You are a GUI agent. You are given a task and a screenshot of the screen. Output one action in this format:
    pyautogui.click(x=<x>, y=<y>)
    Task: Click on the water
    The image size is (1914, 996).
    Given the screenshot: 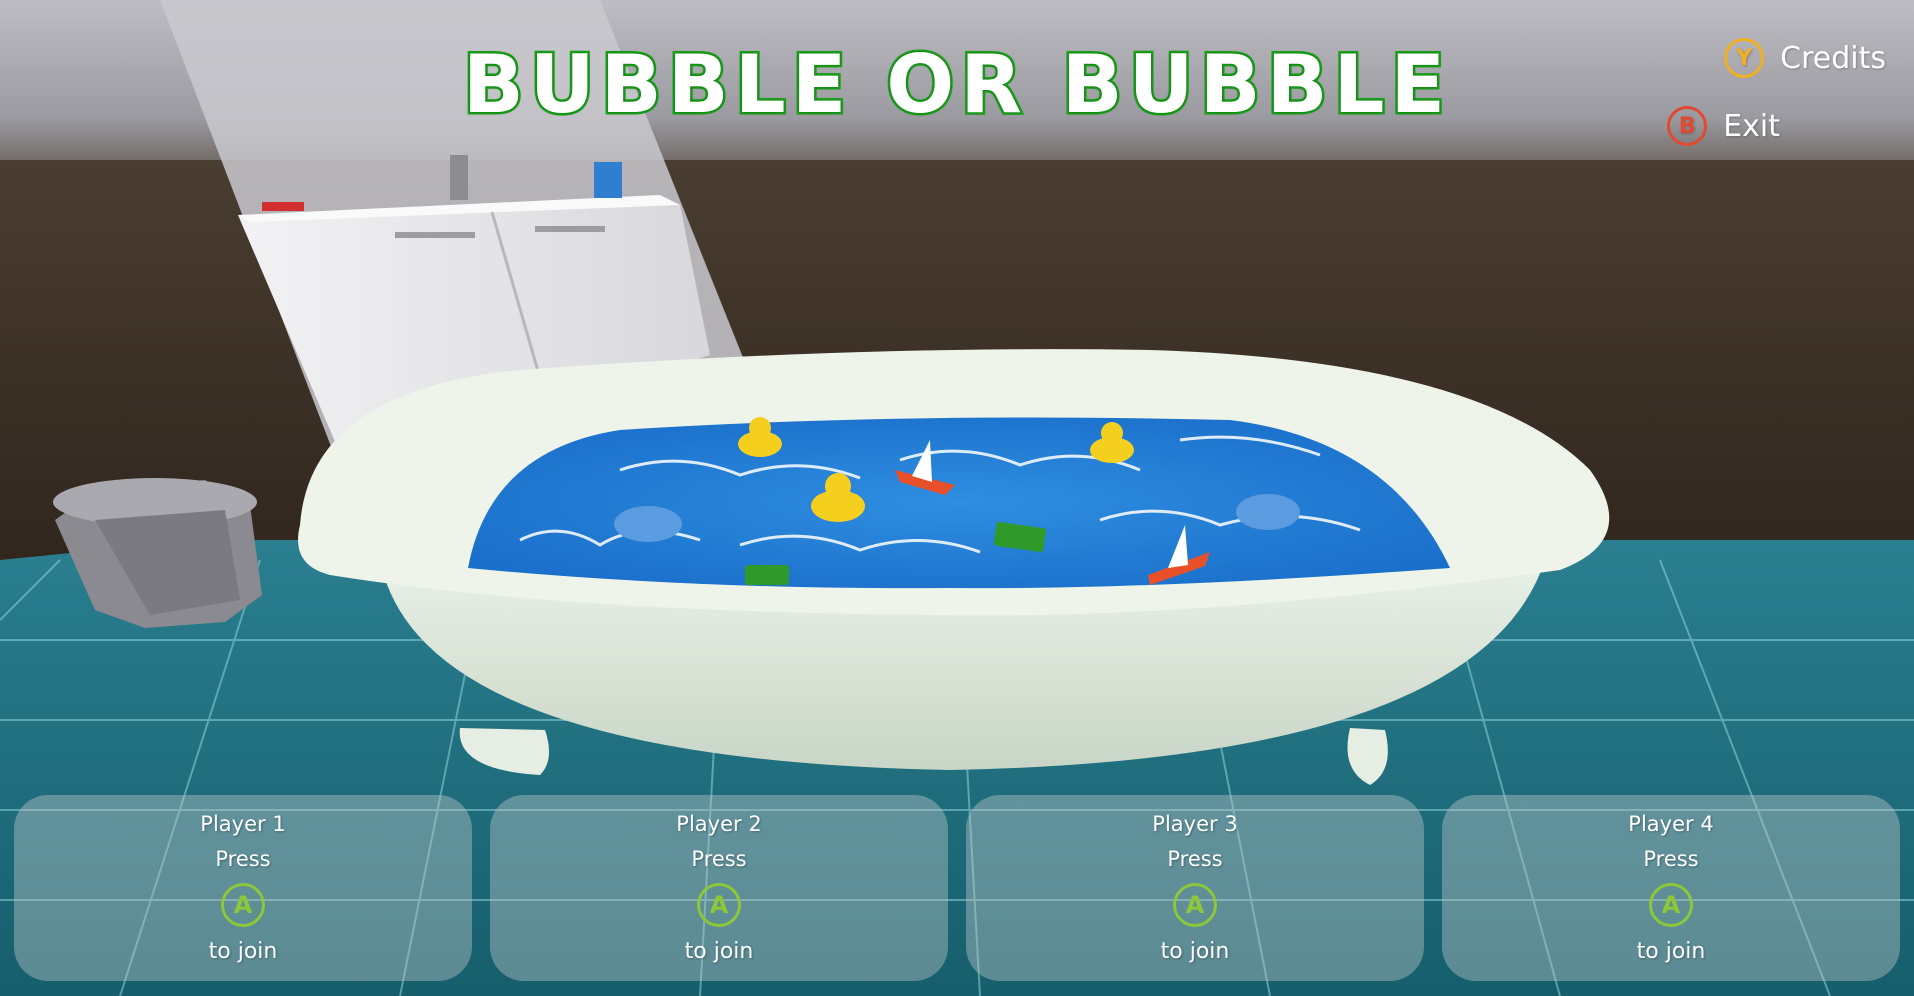 What is the action you would take?
    pyautogui.click(x=959, y=503)
    